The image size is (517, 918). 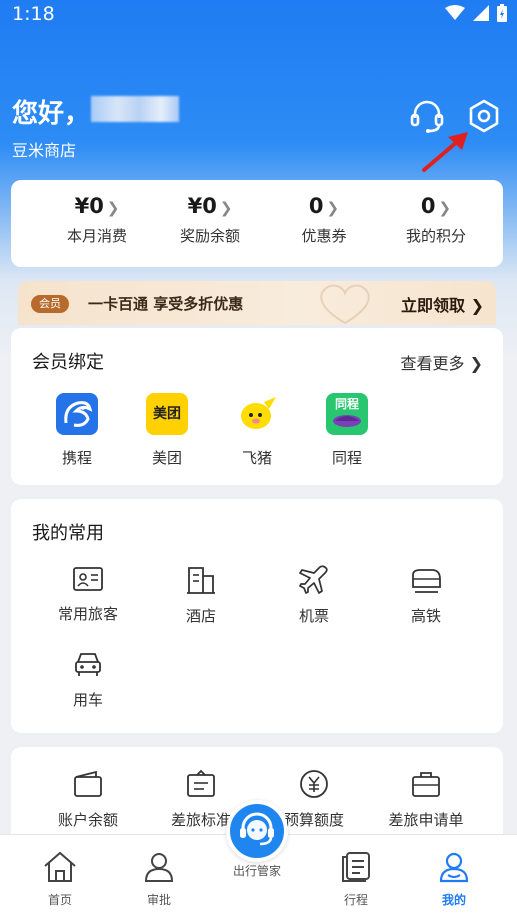 I want to click on claim-now-link: 立即领取 ❯, so click(x=442, y=304).